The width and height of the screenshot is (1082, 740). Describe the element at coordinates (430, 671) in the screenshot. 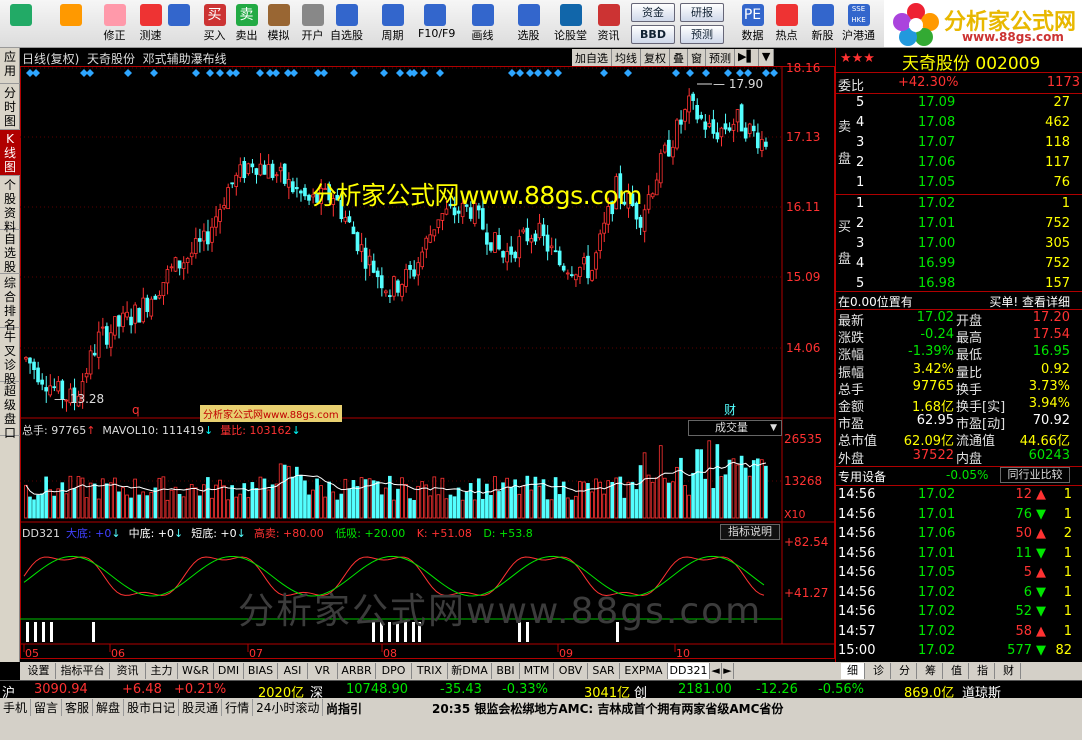

I see `tab-11: TRIX` at that location.